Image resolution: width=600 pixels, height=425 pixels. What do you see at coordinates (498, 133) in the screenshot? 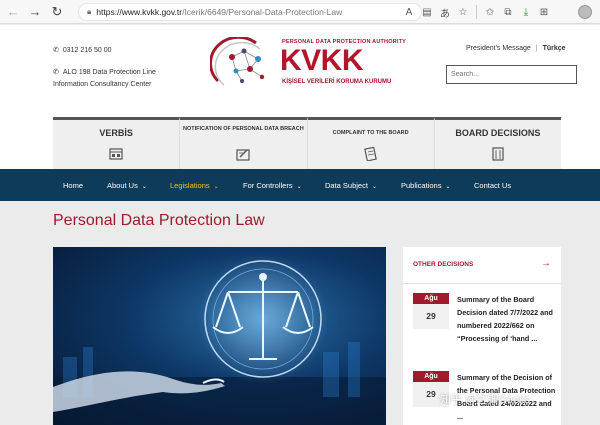
I see `tile-label: BOARD DECISIONS` at bounding box center [498, 133].